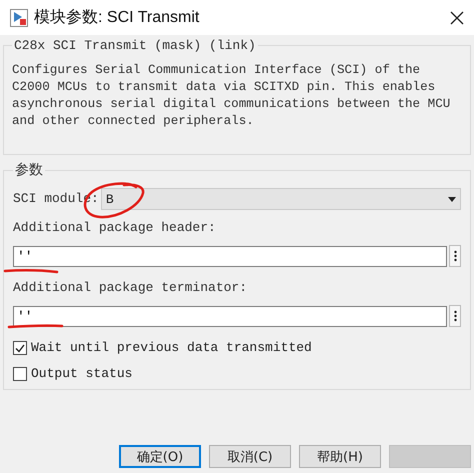 This screenshot has width=474, height=473. What do you see at coordinates (457, 17) in the screenshot?
I see `close-icon` at bounding box center [457, 17].